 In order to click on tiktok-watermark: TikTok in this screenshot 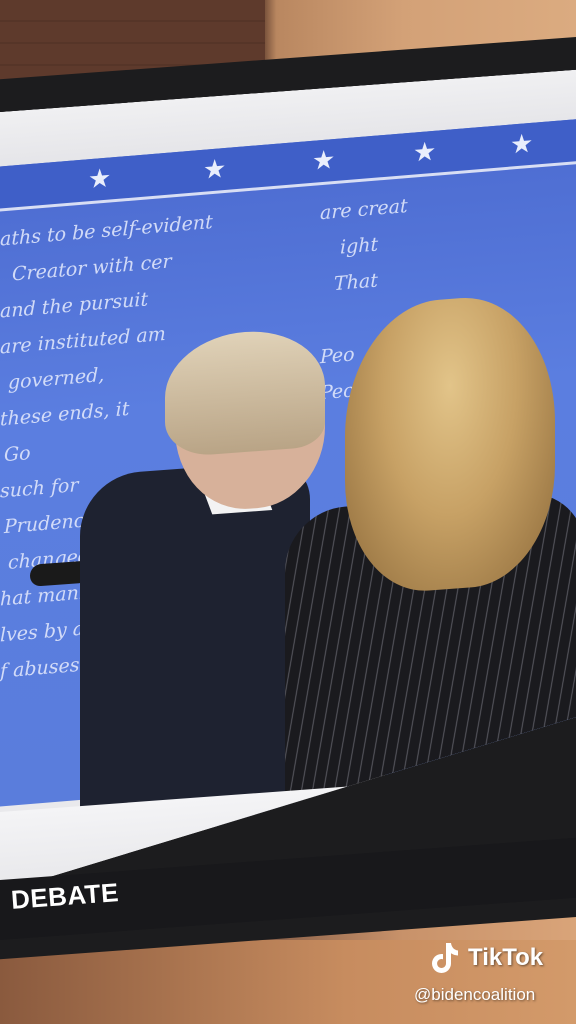, I will do `click(498, 958)`.